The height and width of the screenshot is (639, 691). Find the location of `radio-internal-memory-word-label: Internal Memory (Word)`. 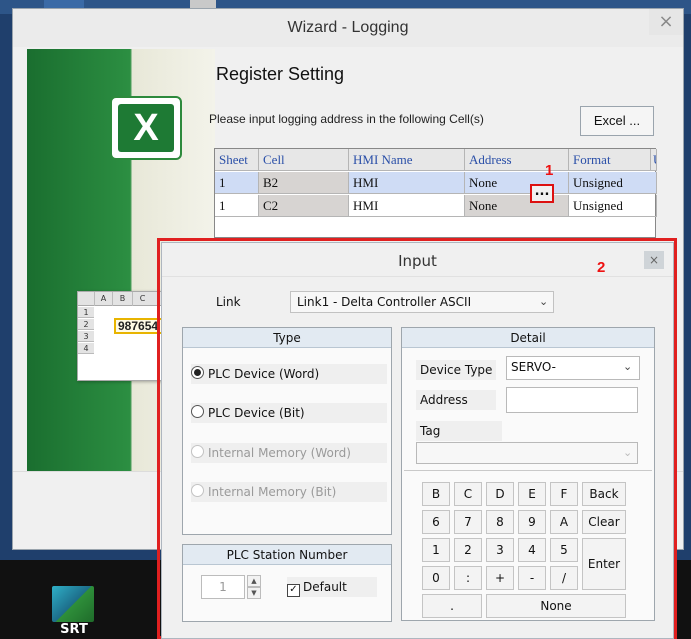

radio-internal-memory-word-label: Internal Memory (Word) is located at coordinates (279, 453).